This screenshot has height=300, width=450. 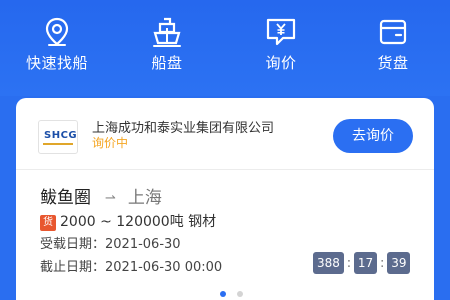 I want to click on route: 鲅鱼圈 ⇀ 上海, so click(x=101, y=195).